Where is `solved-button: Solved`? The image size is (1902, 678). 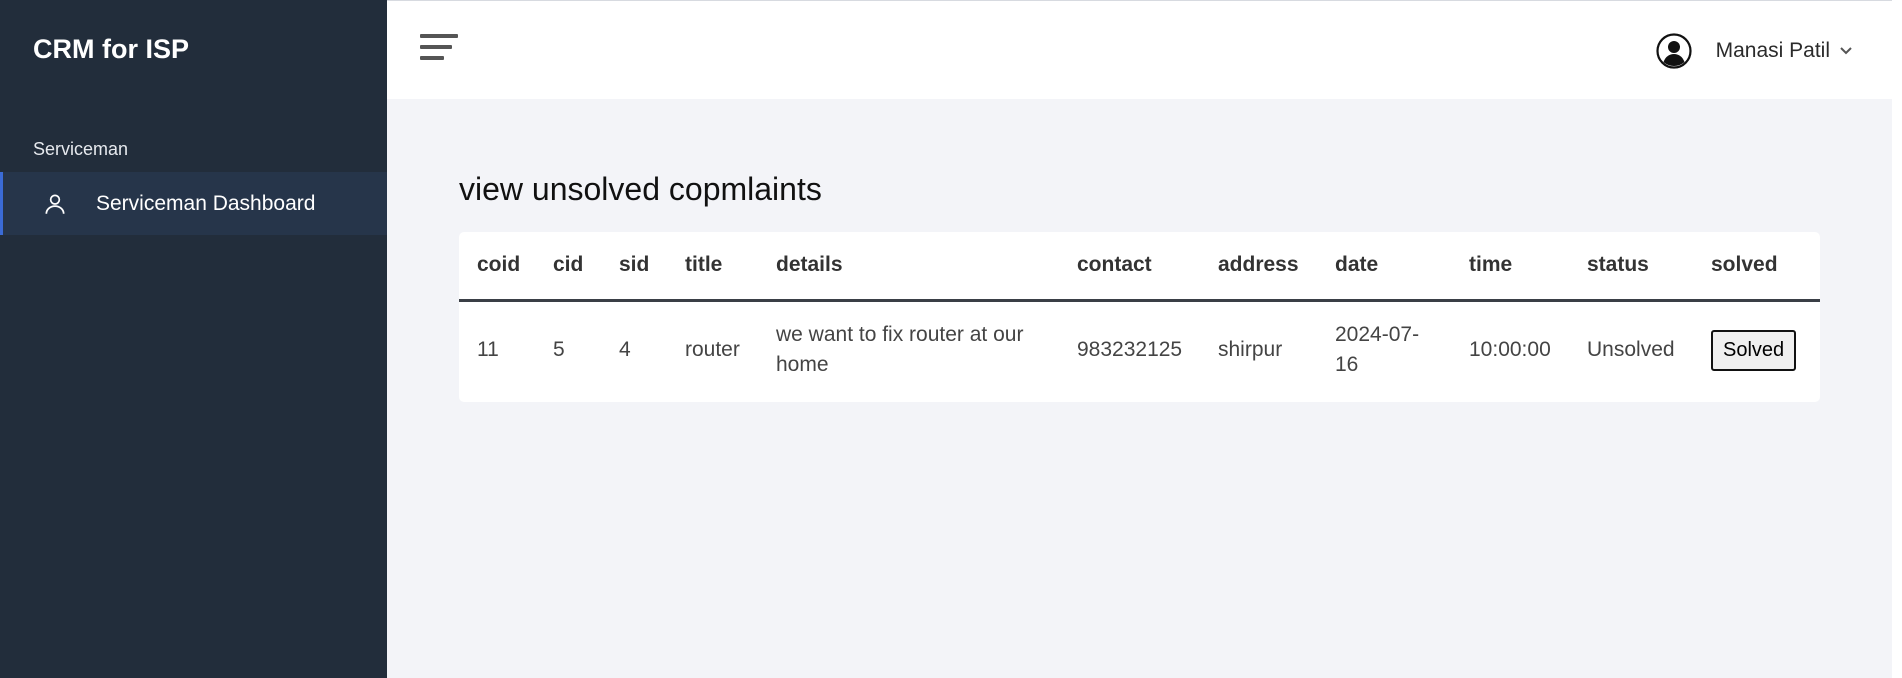
solved-button: Solved is located at coordinates (1754, 350).